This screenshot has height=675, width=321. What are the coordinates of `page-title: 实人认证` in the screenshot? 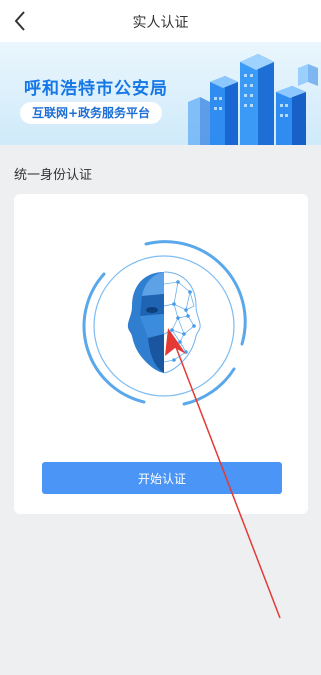 It's located at (160, 23).